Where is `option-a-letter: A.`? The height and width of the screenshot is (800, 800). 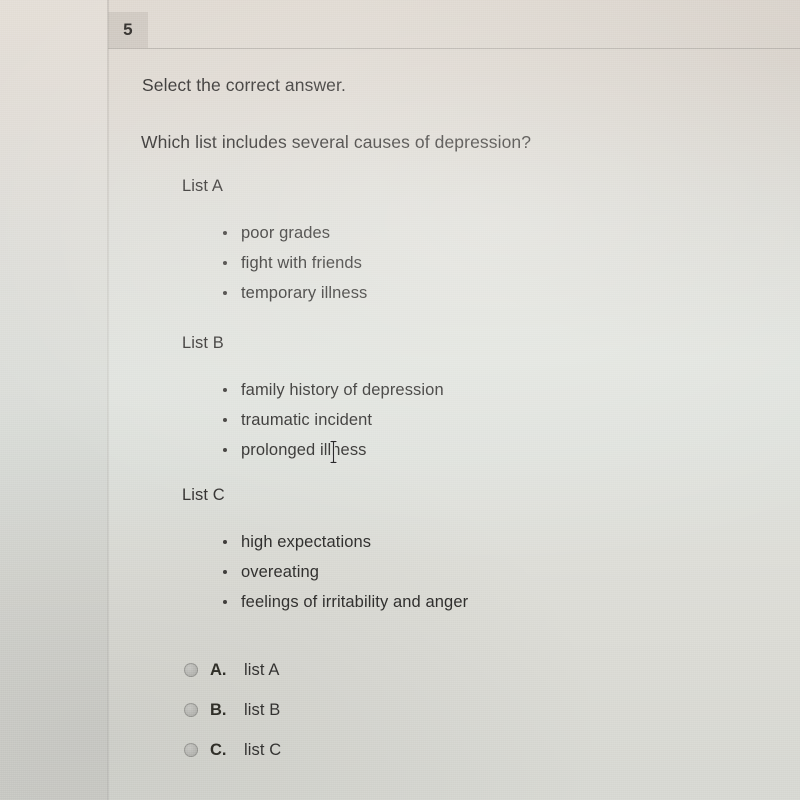
option-a-letter: A. is located at coordinates (218, 669).